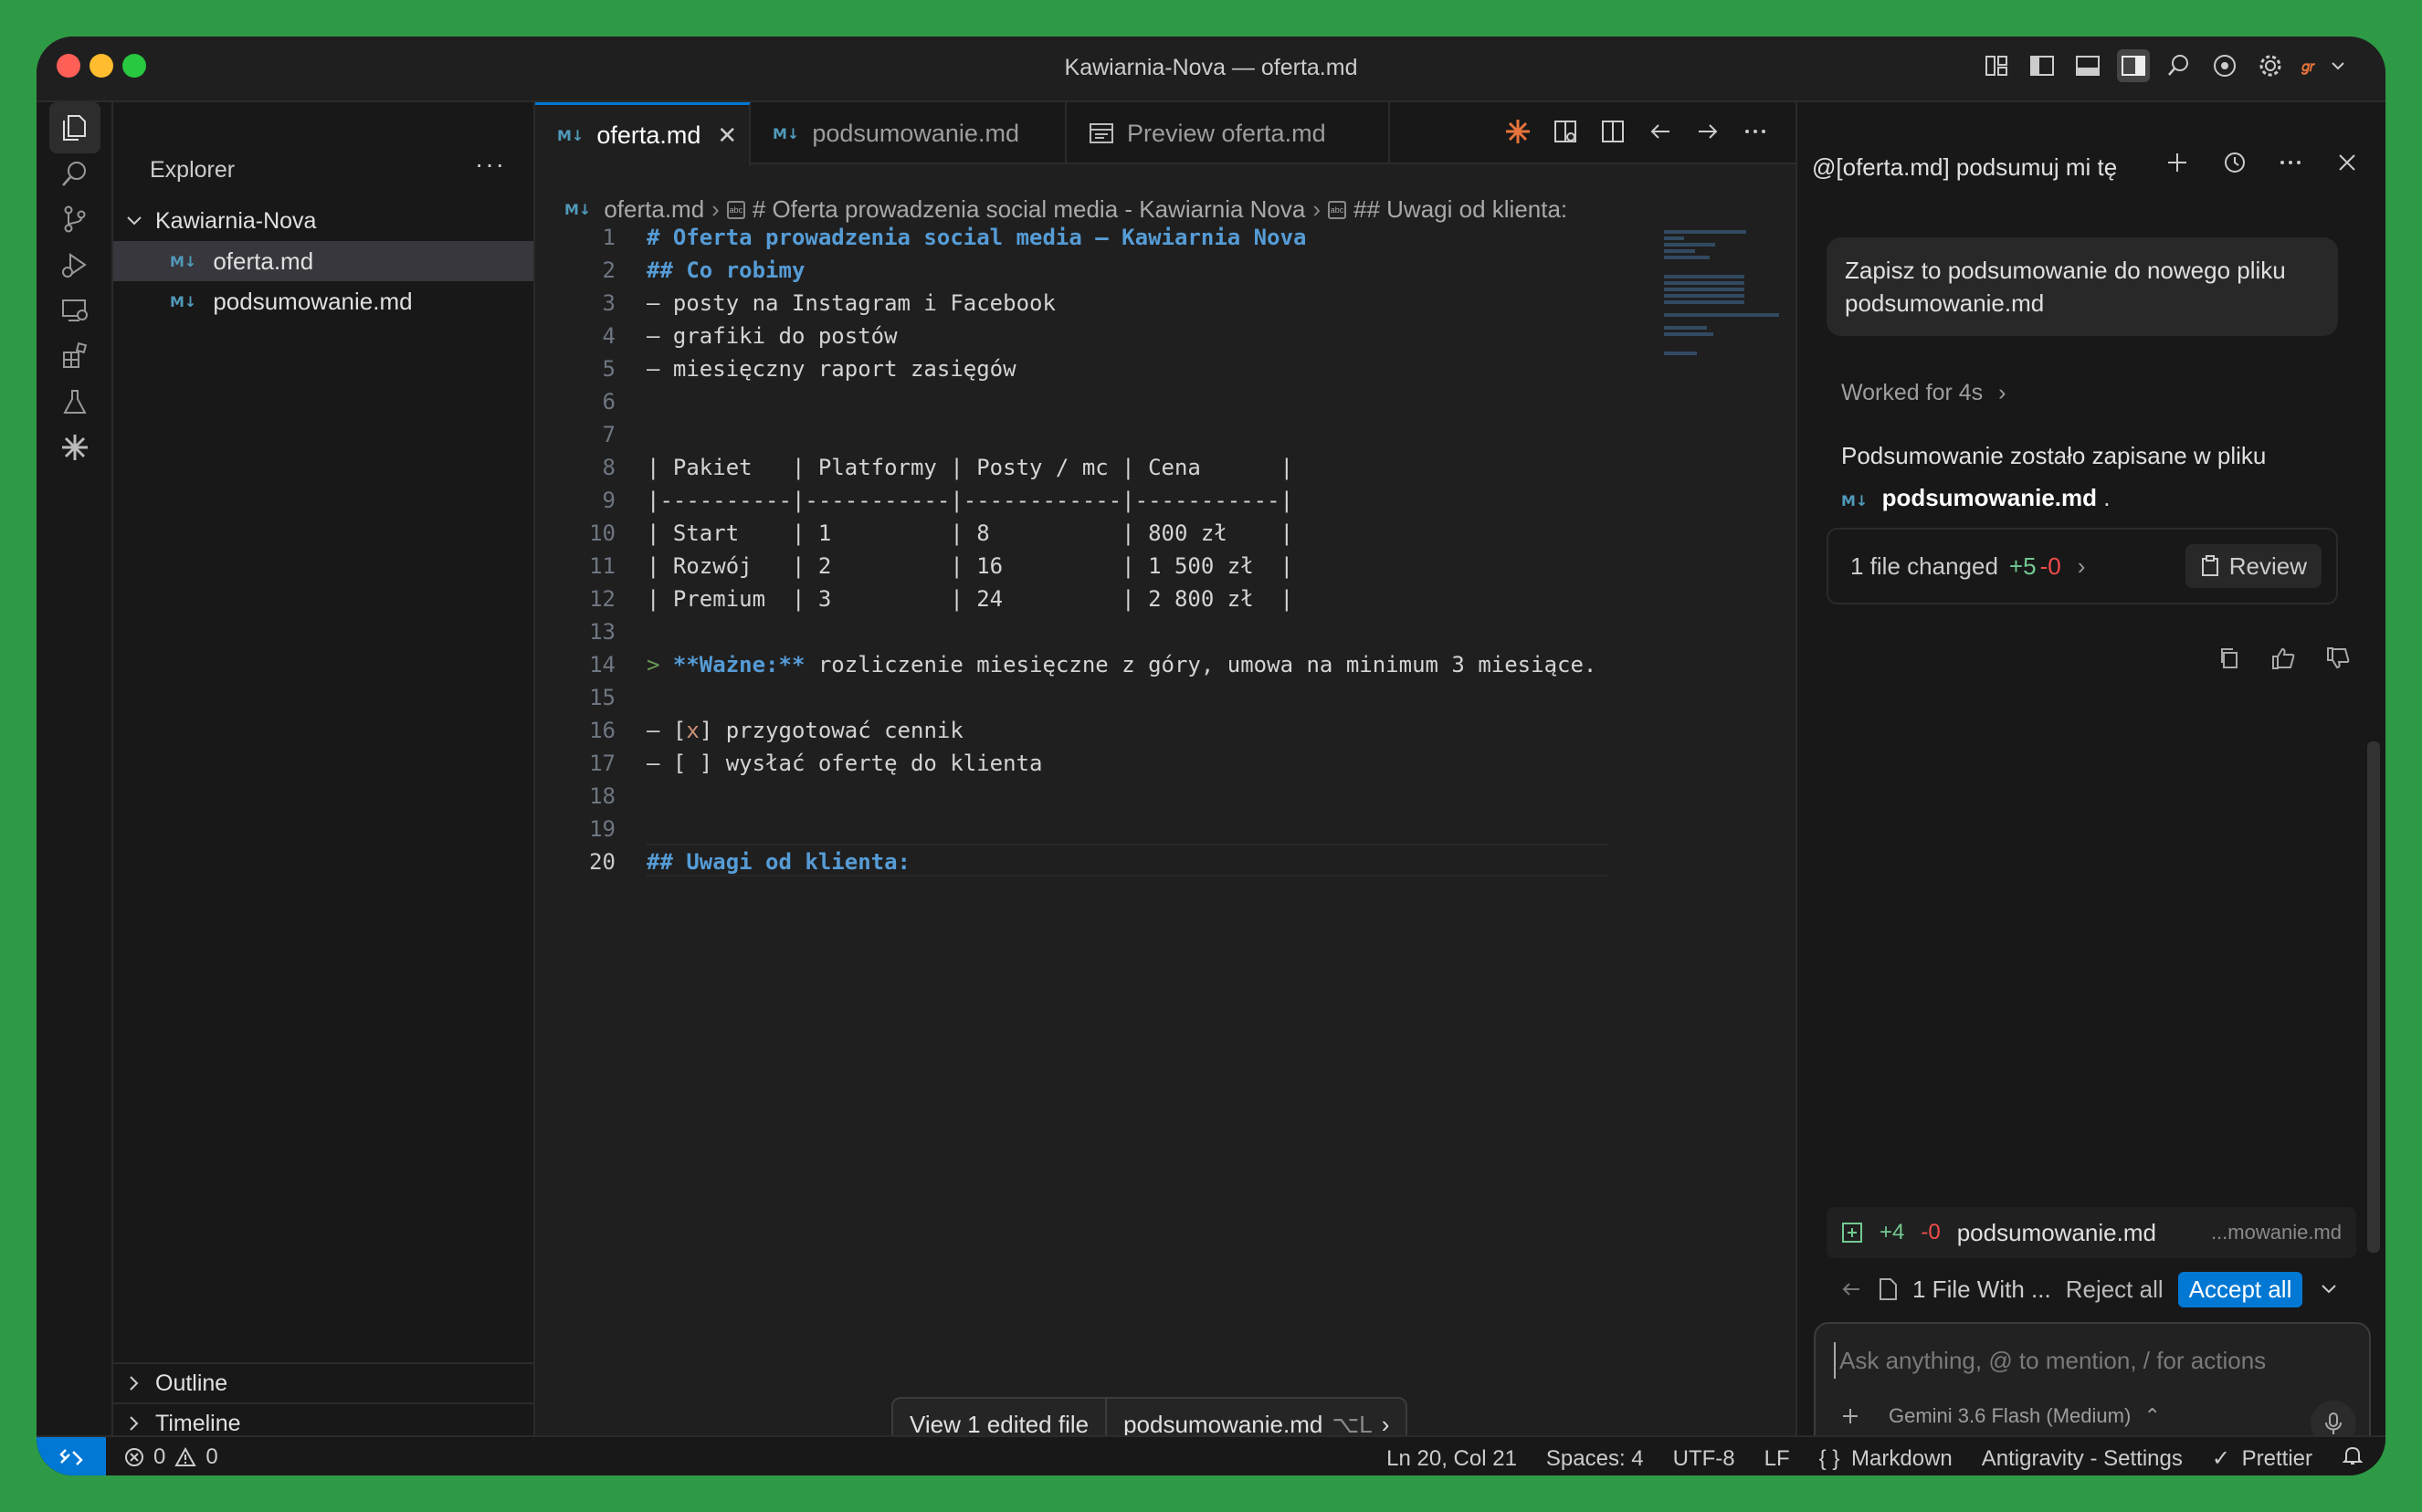 The height and width of the screenshot is (1512, 2422). I want to click on folder-kawiarnia-nova: Kawiarnia-Nova, so click(323, 221).